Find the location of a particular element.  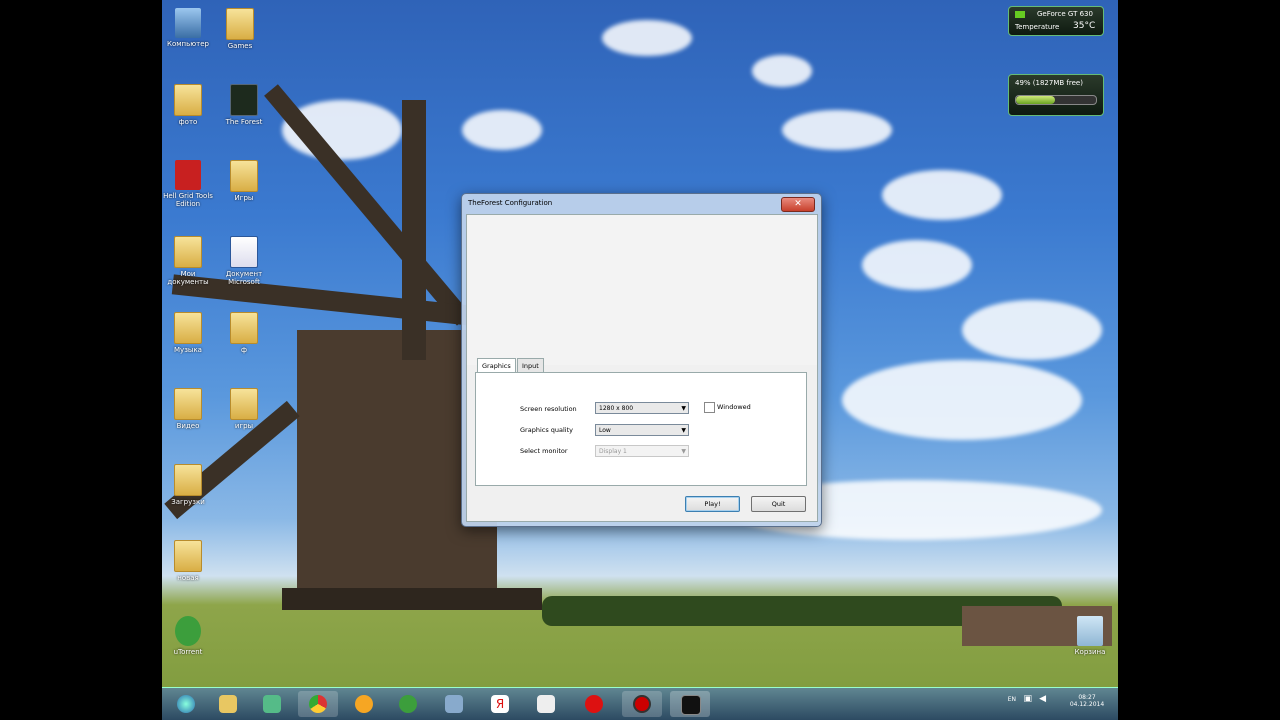

opera-icon is located at coordinates (594, 704).